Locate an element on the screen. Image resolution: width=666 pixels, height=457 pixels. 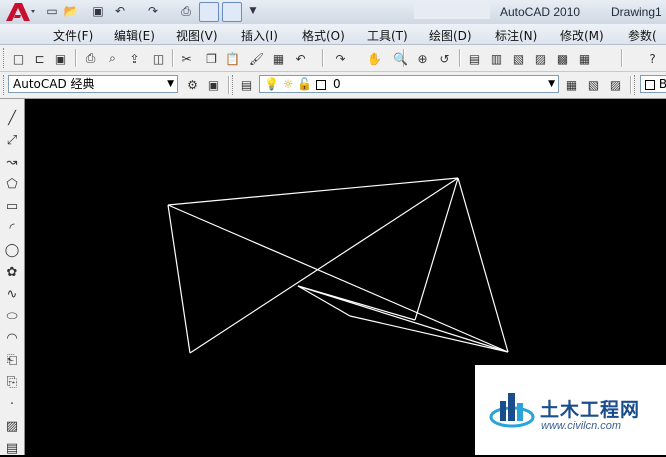
menu-item: 工具(T) is located at coordinates (387, 35).